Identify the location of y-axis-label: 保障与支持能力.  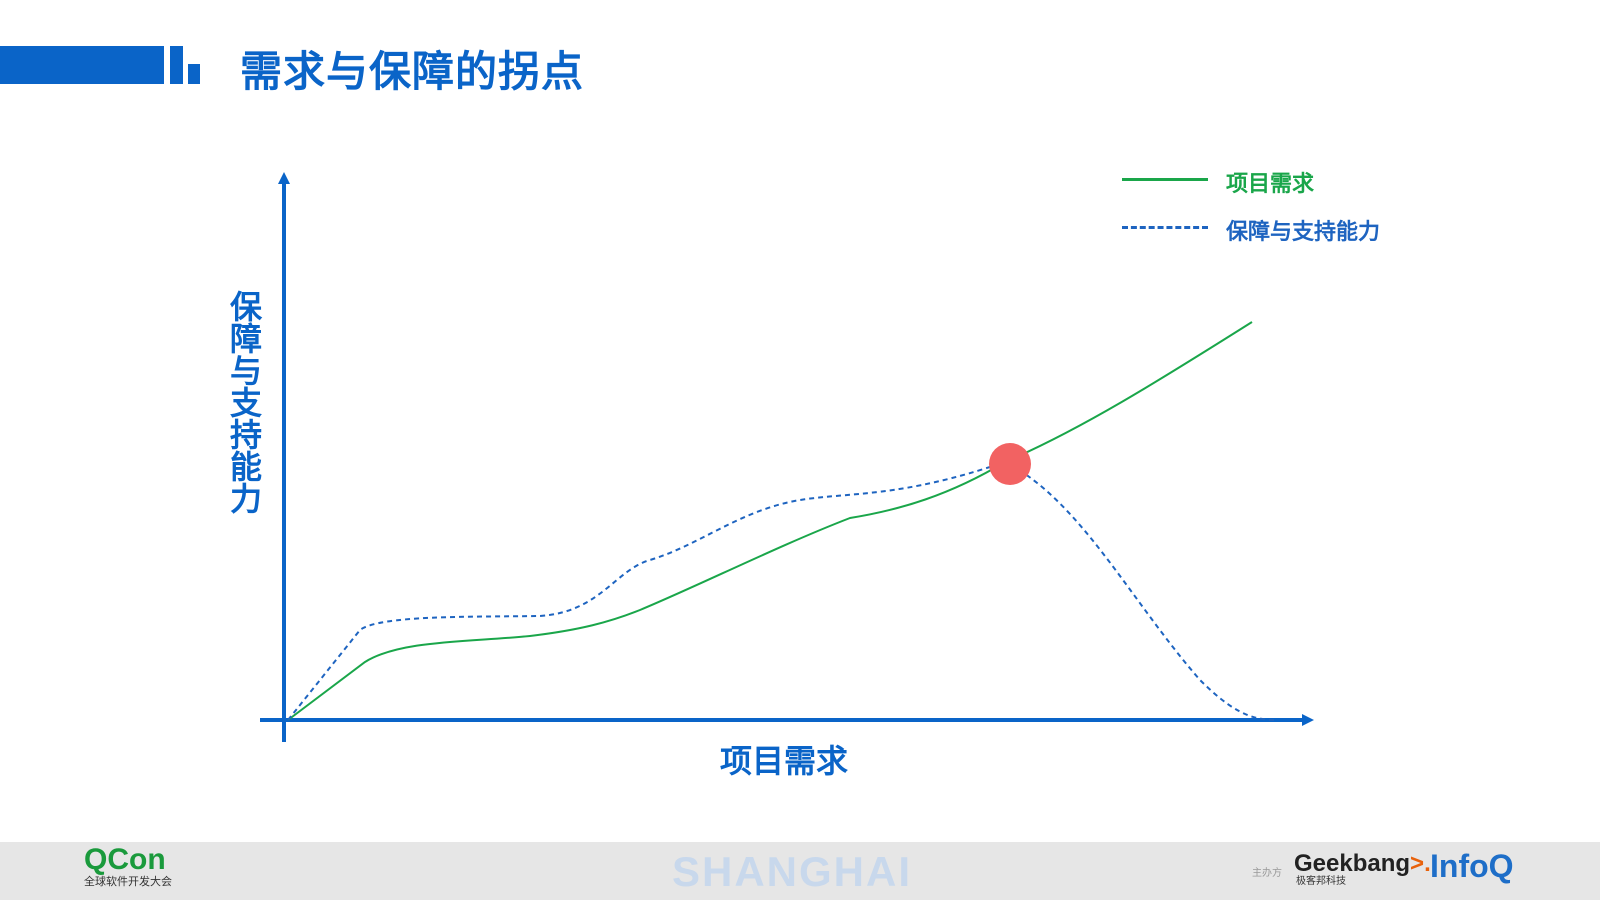
(244, 402).